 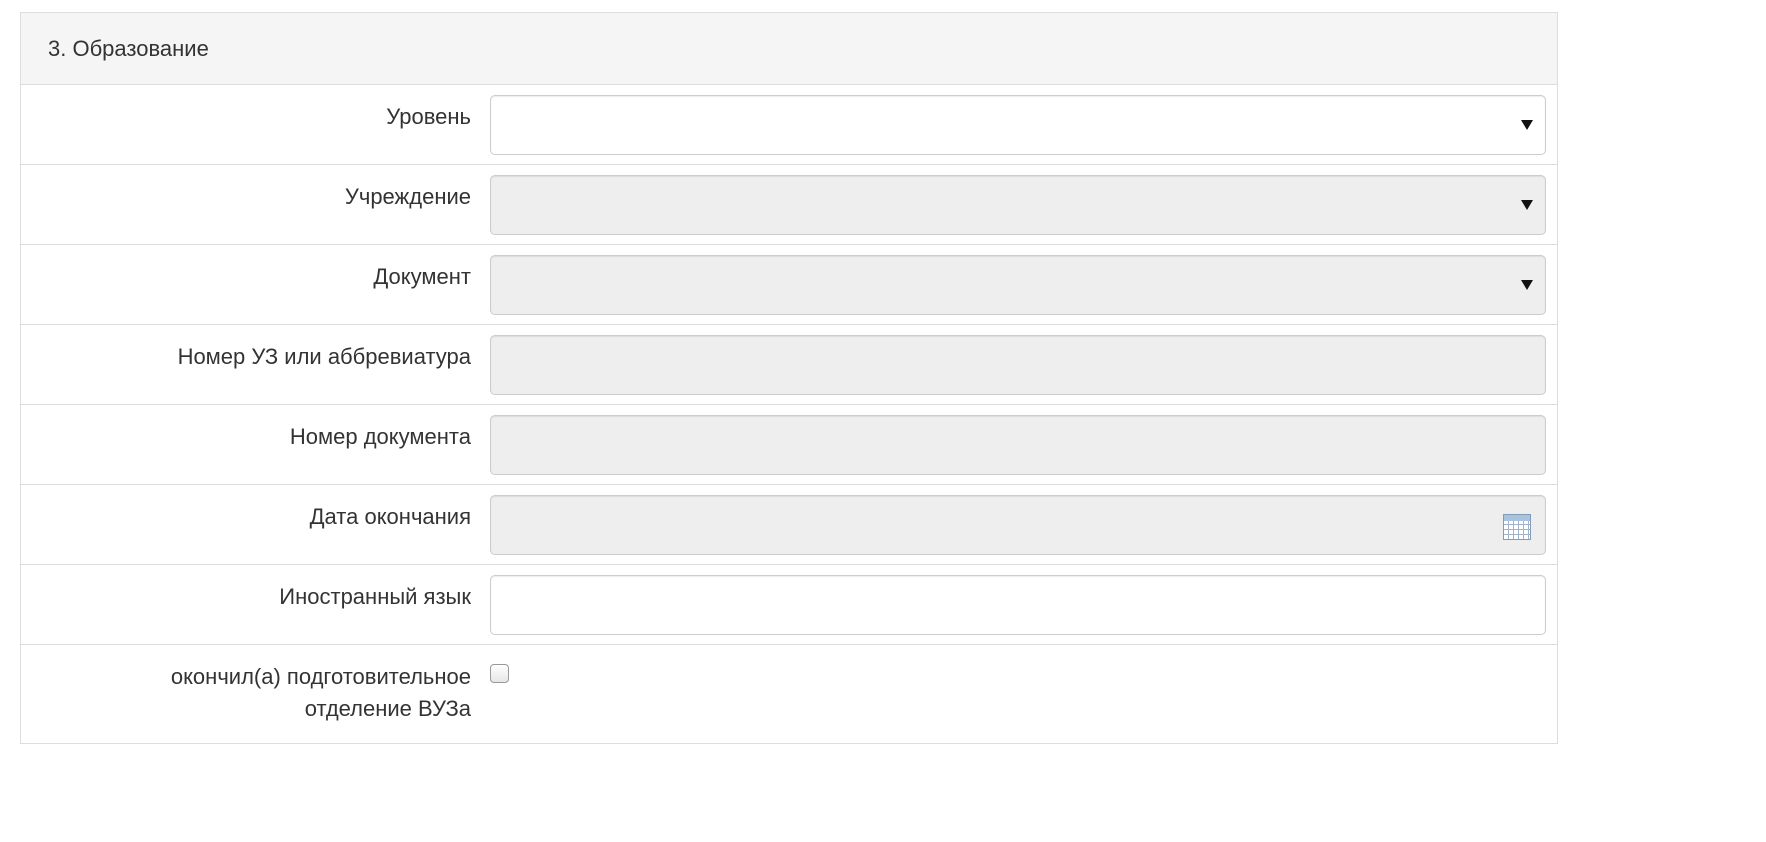 I want to click on institution-number-input, so click(x=1018, y=365).